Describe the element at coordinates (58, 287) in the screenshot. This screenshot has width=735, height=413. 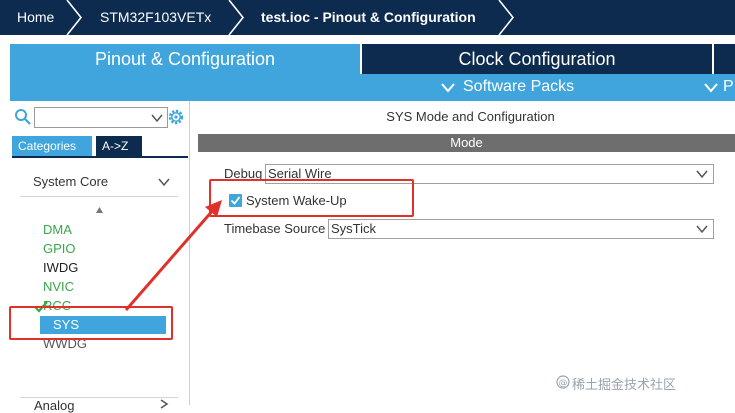
I see `list-item-nvic: NVIC` at that location.